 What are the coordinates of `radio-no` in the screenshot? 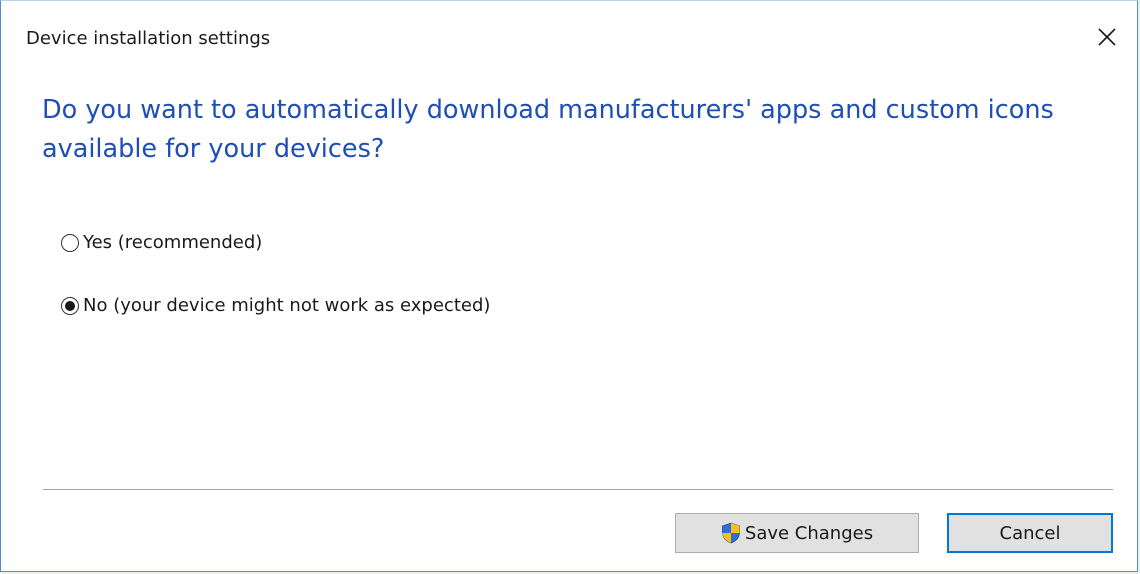 It's located at (70, 305).